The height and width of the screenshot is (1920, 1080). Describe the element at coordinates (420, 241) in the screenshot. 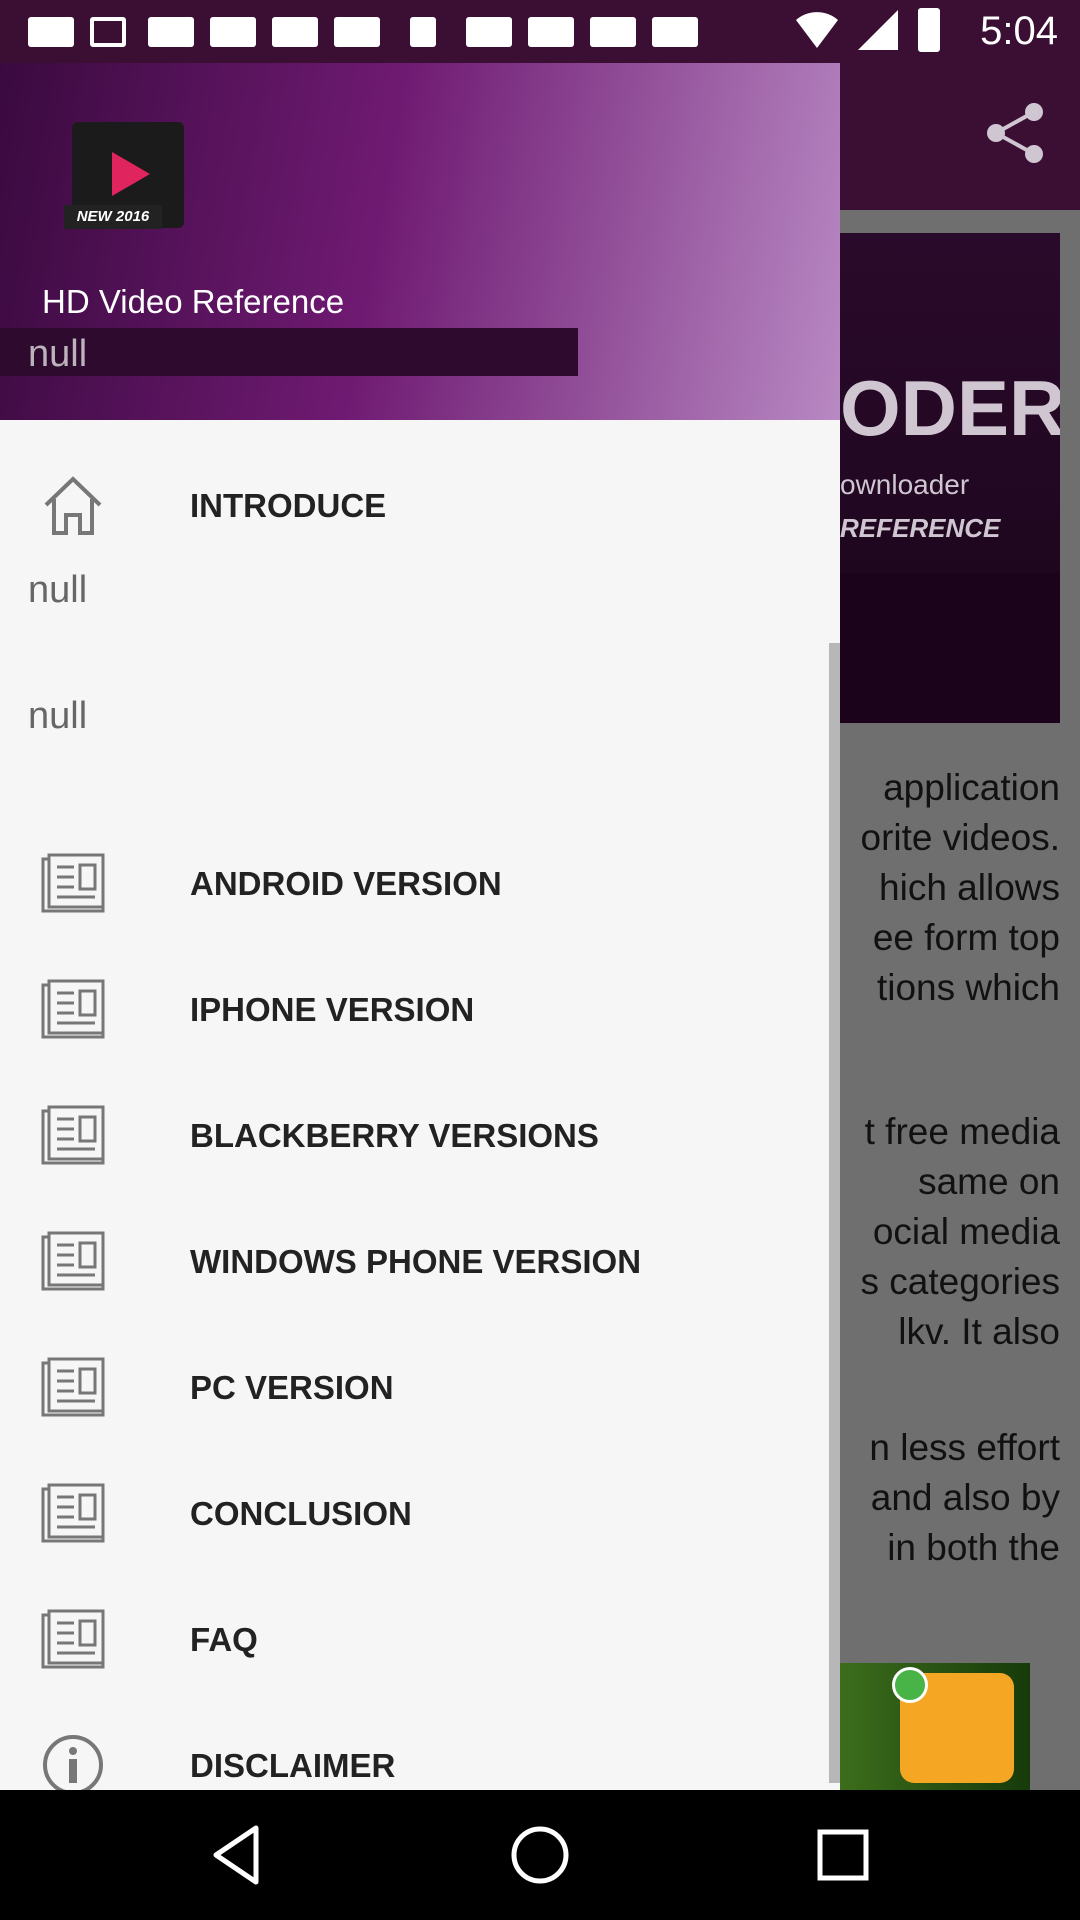

I see `drawer-header: NEW 2016 HD Video Reference null` at that location.